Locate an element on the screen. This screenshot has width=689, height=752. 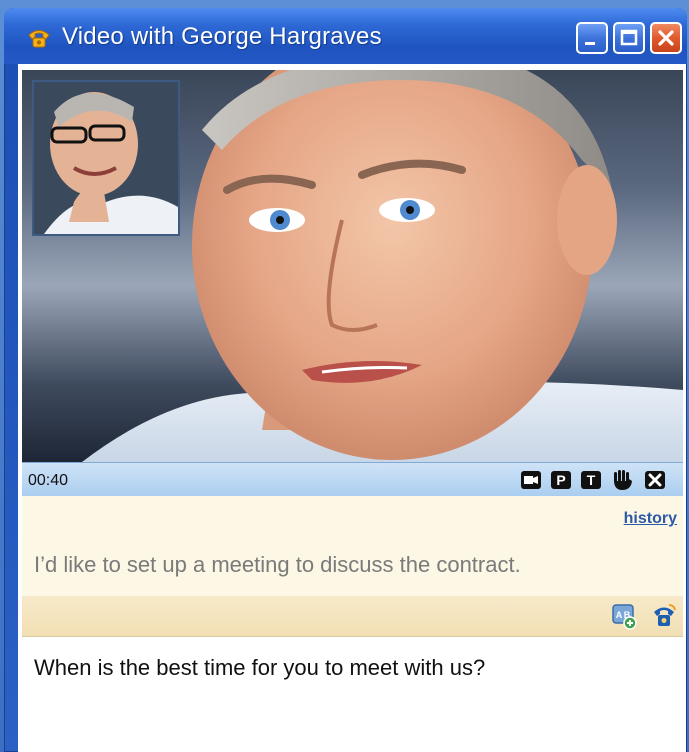
maximize-button is located at coordinates (629, 38).